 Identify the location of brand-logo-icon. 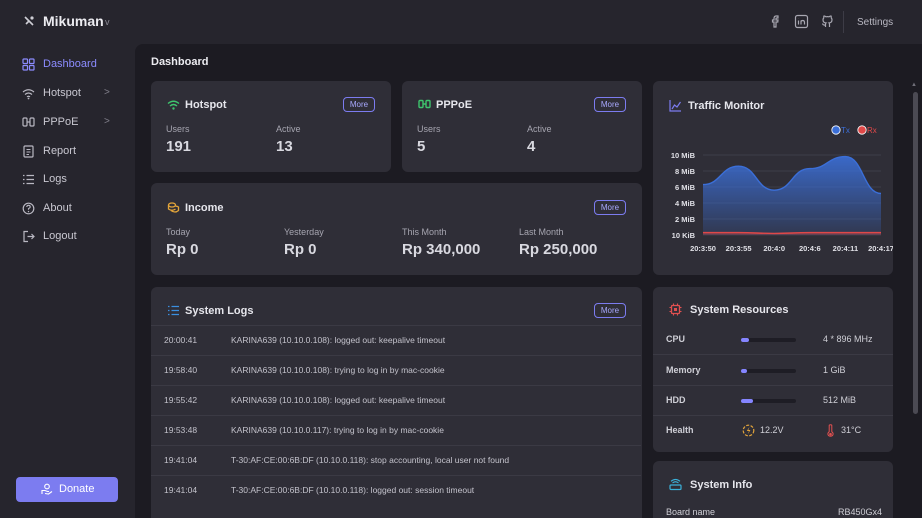
(29, 21).